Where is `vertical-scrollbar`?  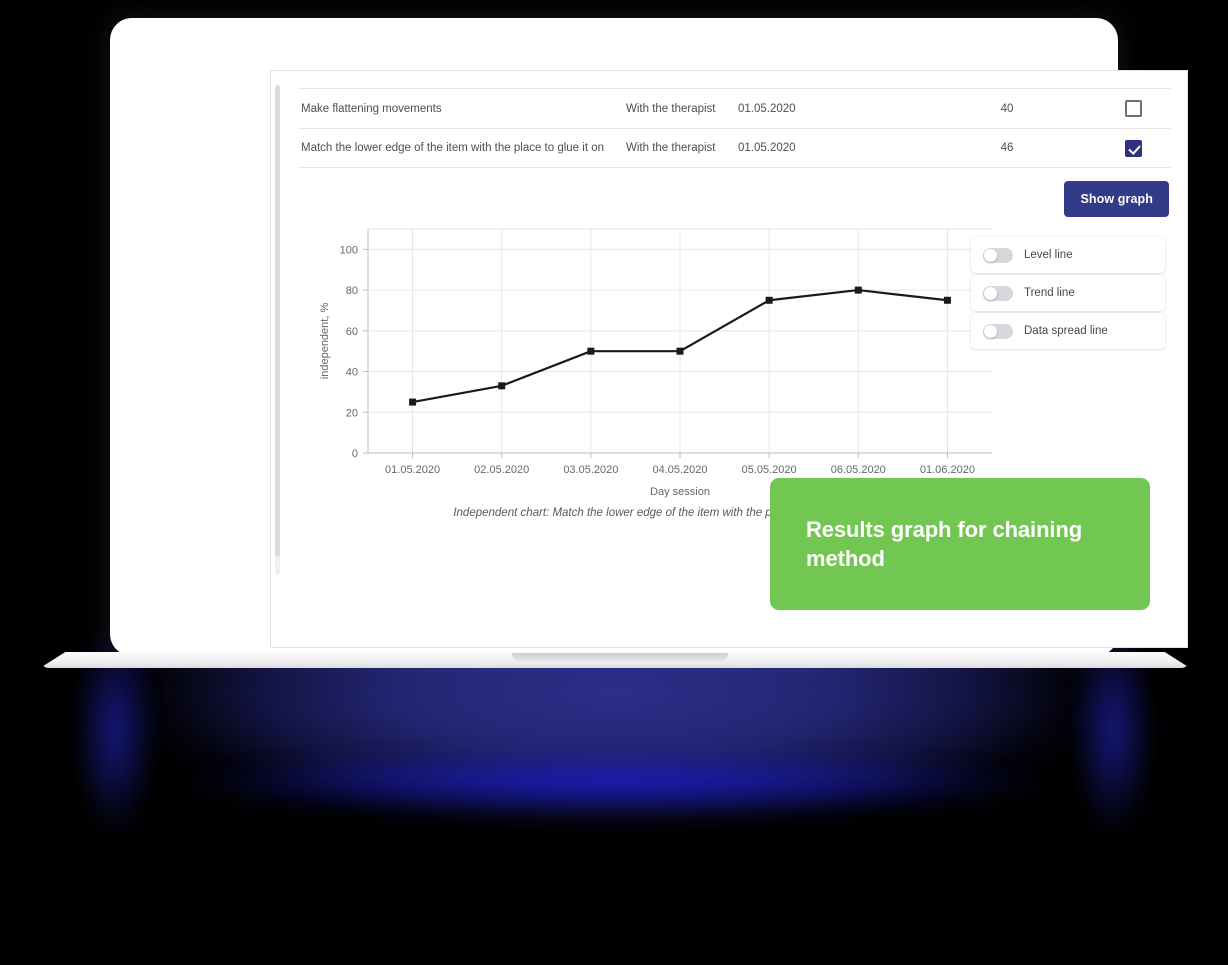 vertical-scrollbar is located at coordinates (277, 330).